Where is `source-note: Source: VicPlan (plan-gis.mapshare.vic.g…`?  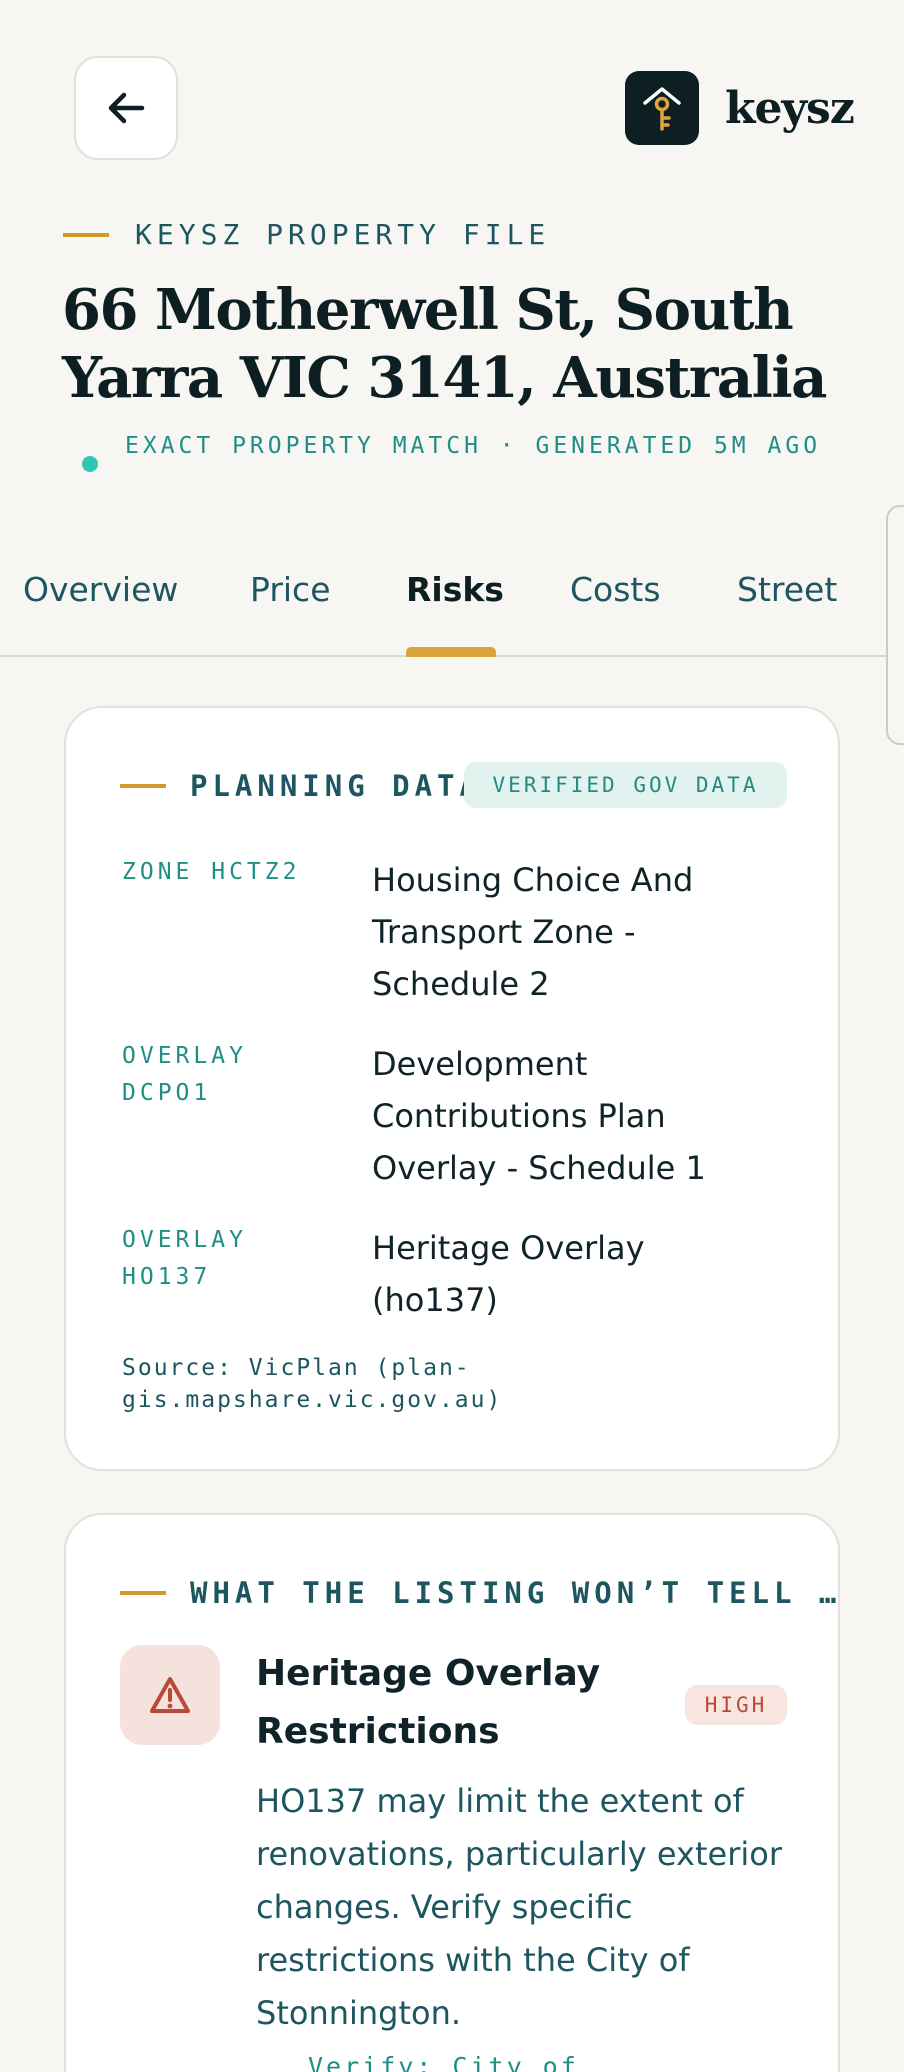 source-note: Source: VicPlan (plan-gis.mapshare.vic.g… is located at coordinates (312, 1384).